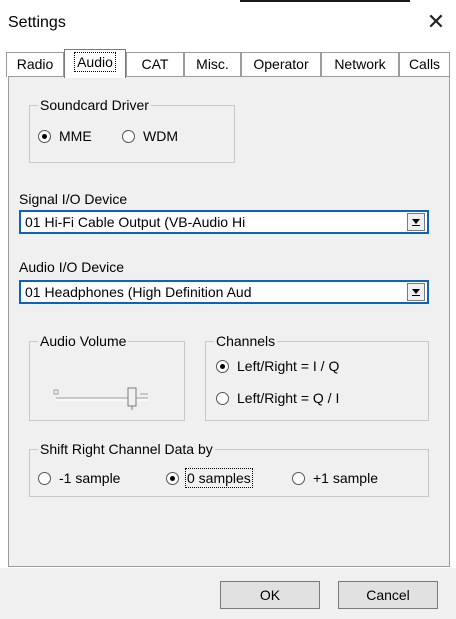  What do you see at coordinates (360, 64) in the screenshot?
I see `tab-network: Network` at bounding box center [360, 64].